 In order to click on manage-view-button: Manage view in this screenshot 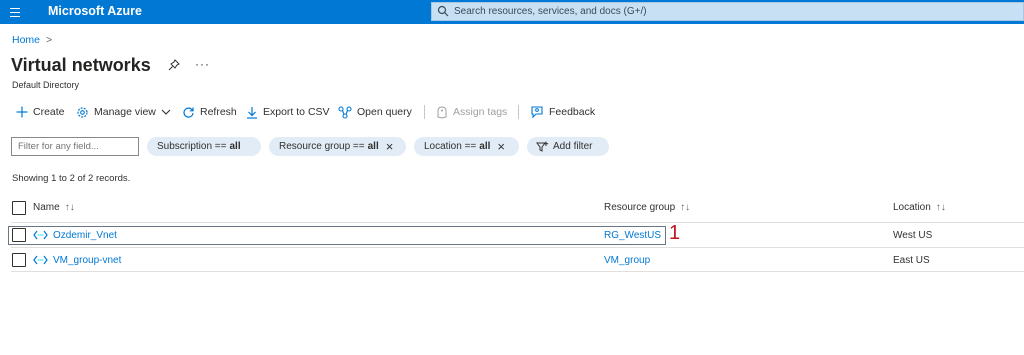, I will do `click(123, 112)`.